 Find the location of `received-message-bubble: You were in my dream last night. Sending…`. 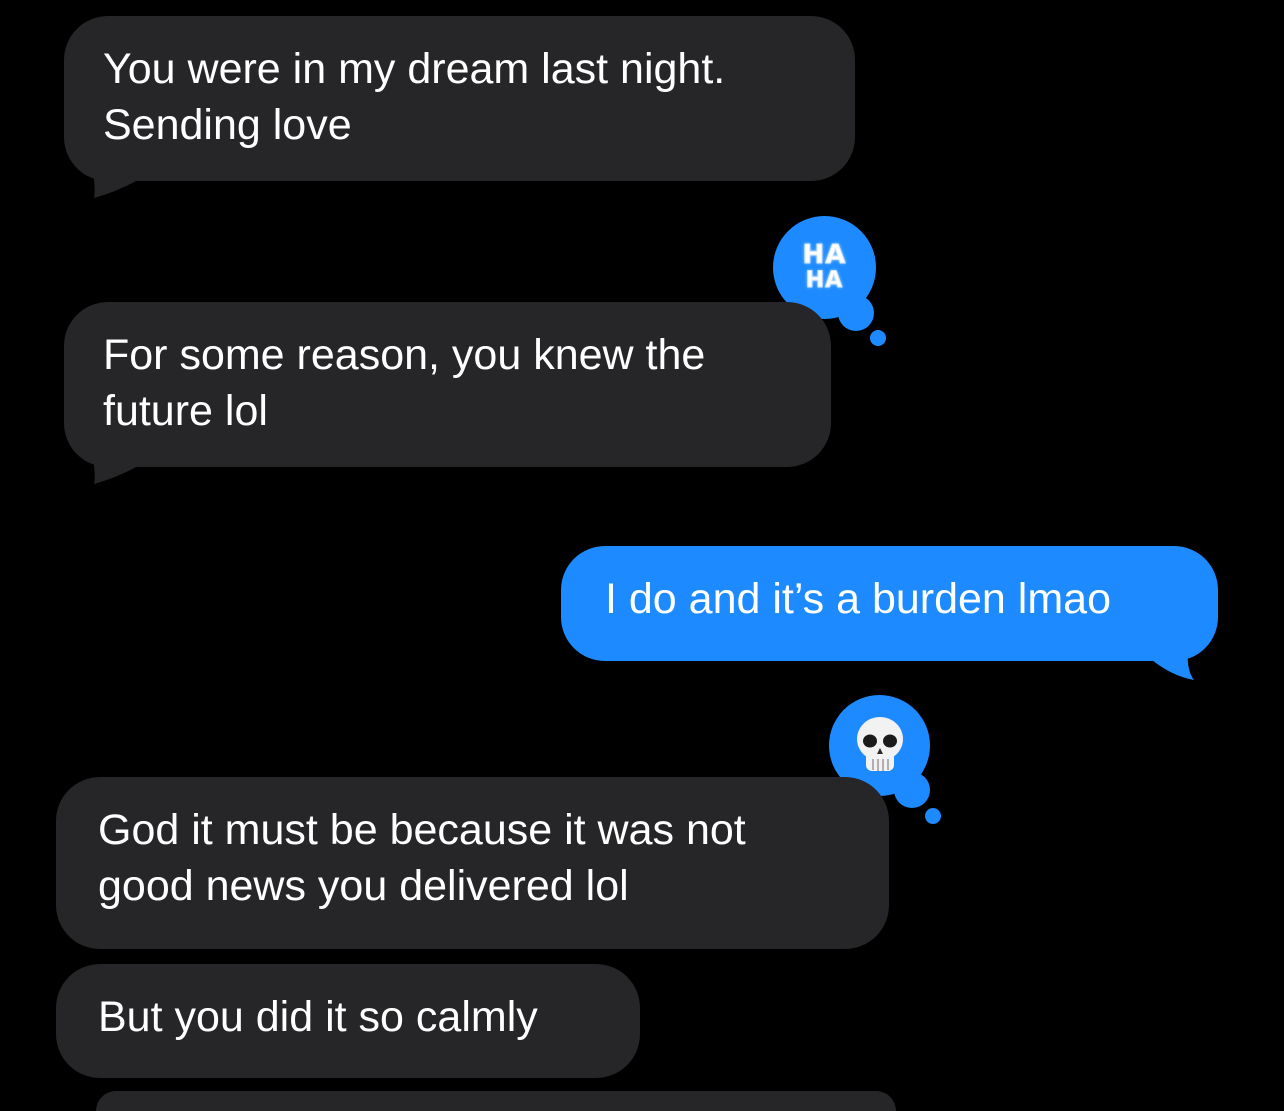

received-message-bubble: You were in my dream last night. Sending… is located at coordinates (459, 98).